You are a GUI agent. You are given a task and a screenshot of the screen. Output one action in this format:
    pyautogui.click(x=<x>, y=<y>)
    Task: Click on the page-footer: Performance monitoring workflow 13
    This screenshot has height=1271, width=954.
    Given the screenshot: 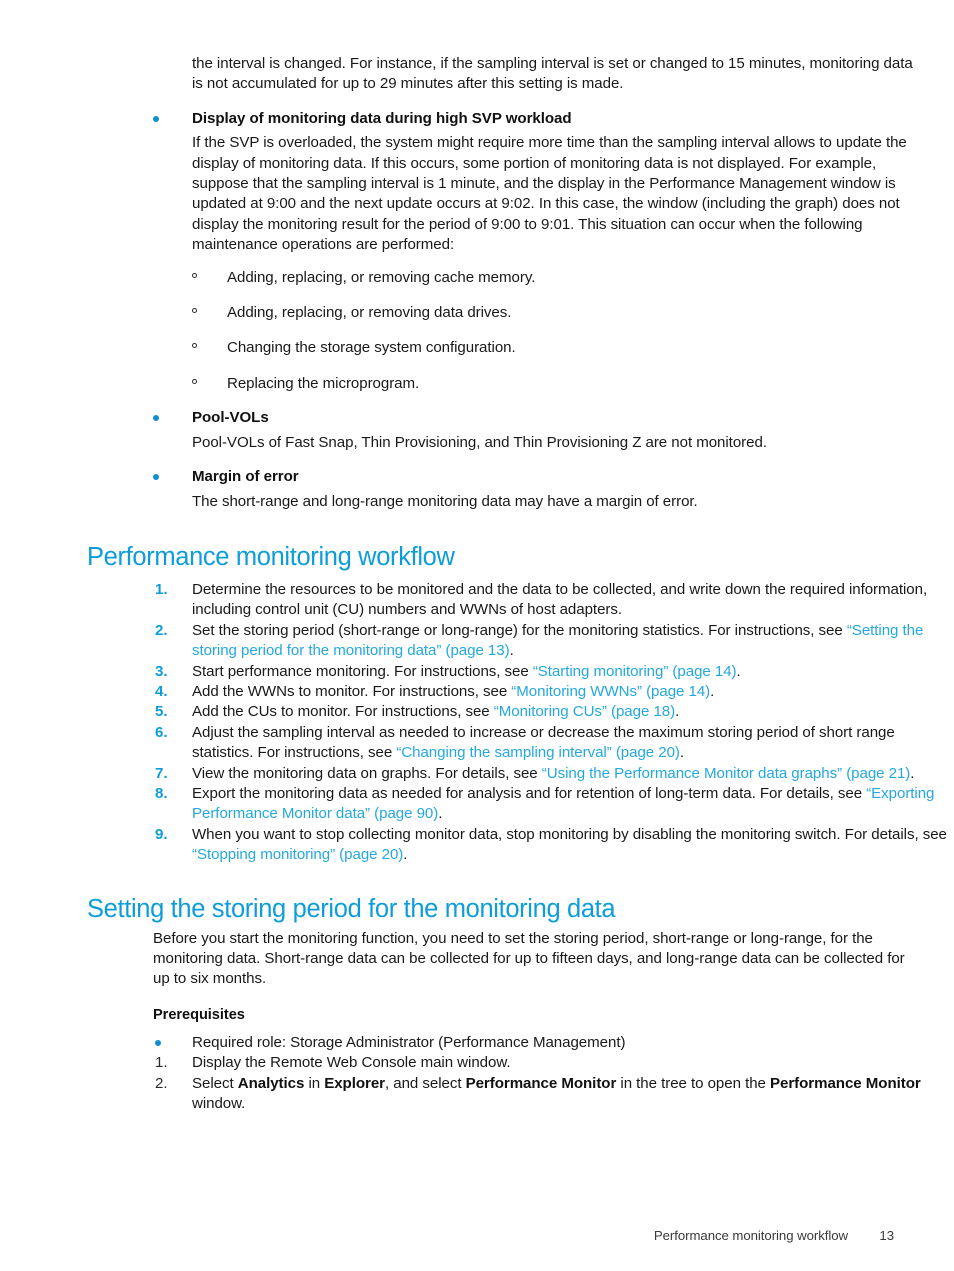 What is the action you would take?
    pyautogui.click(x=489, y=1235)
    